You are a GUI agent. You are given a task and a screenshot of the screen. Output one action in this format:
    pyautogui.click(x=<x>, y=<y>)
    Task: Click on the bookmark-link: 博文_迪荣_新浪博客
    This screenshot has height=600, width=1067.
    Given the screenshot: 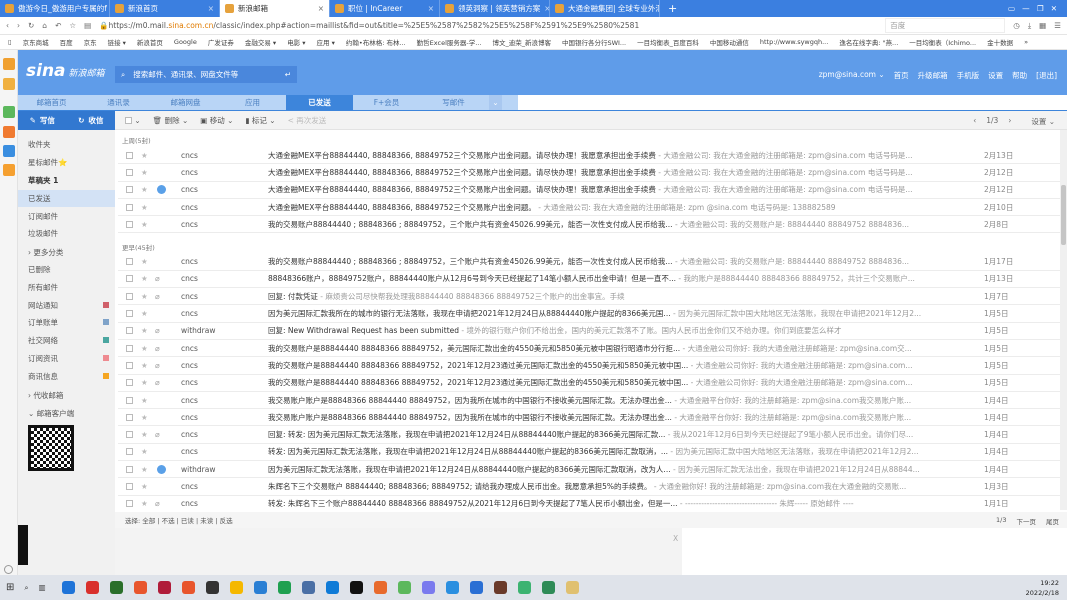 What is the action you would take?
    pyautogui.click(x=521, y=42)
    